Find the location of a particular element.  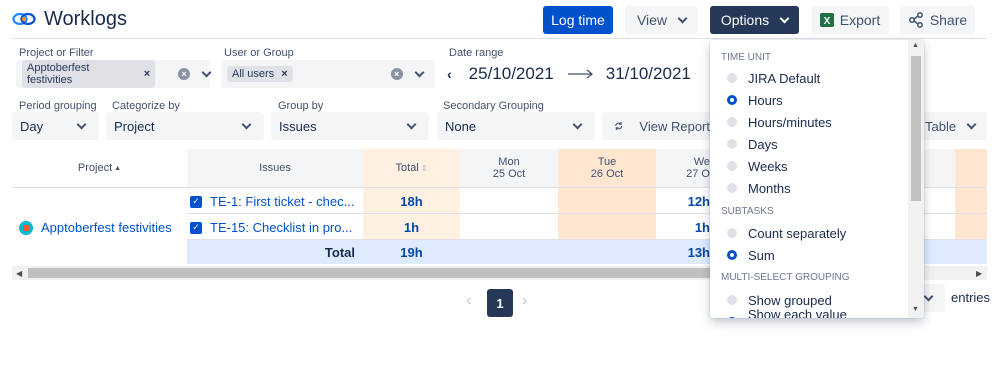

share-label: Share is located at coordinates (948, 20).